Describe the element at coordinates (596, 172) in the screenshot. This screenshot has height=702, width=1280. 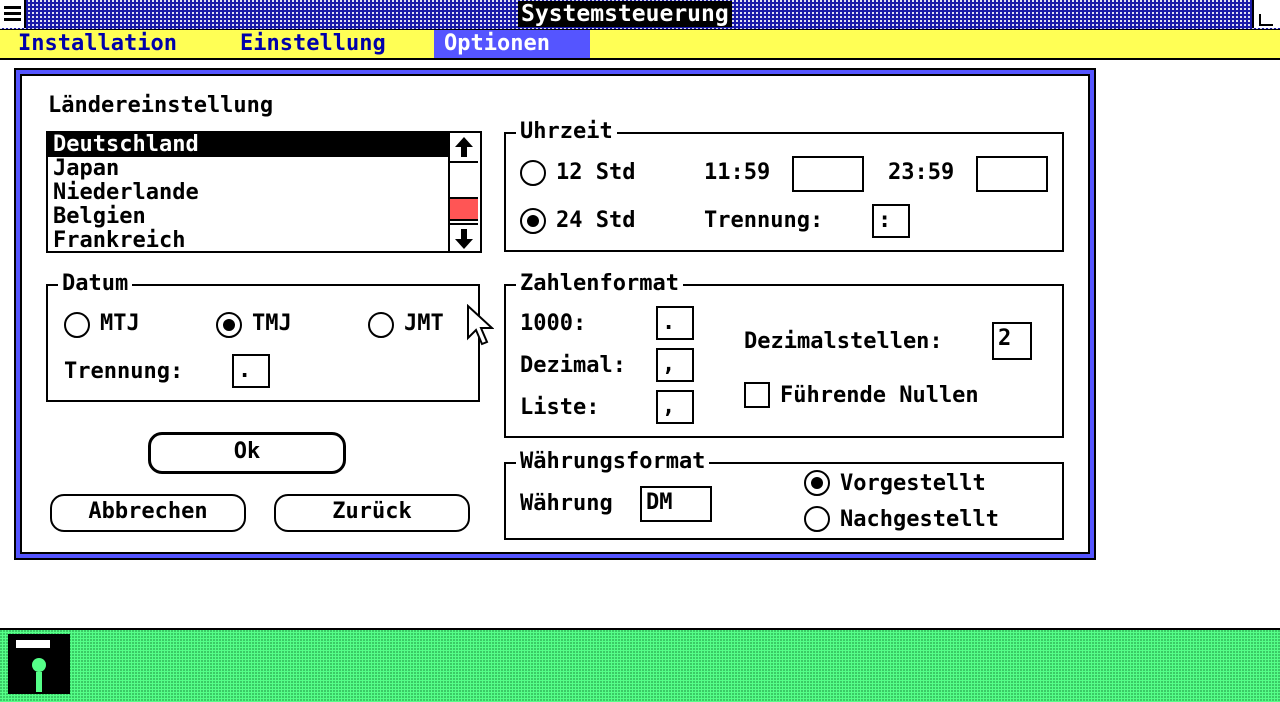
I see `time-12h-label: 12 Std` at that location.